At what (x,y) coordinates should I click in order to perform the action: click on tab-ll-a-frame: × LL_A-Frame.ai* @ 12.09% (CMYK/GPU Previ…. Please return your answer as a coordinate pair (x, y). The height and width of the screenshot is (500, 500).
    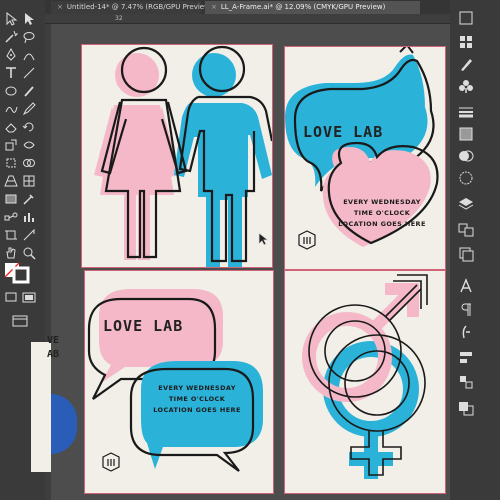
    Looking at the image, I should click on (312, 7).